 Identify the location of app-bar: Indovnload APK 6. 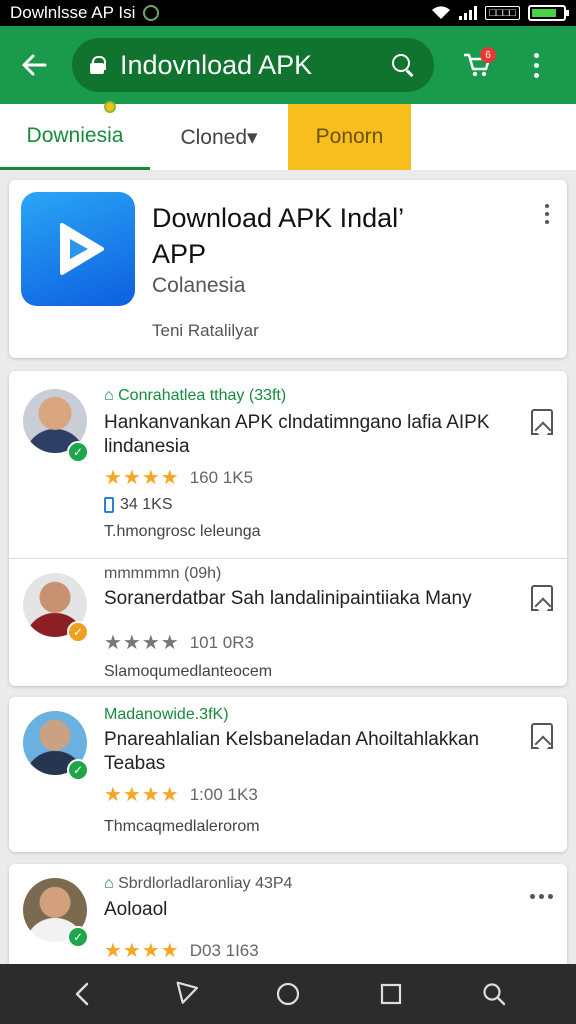
(288, 65).